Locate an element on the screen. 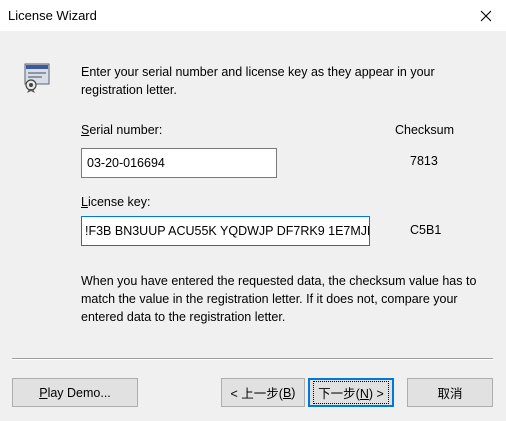 This screenshot has height=421, width=506. serial-number-input: 03-20-016694 is located at coordinates (179, 163).